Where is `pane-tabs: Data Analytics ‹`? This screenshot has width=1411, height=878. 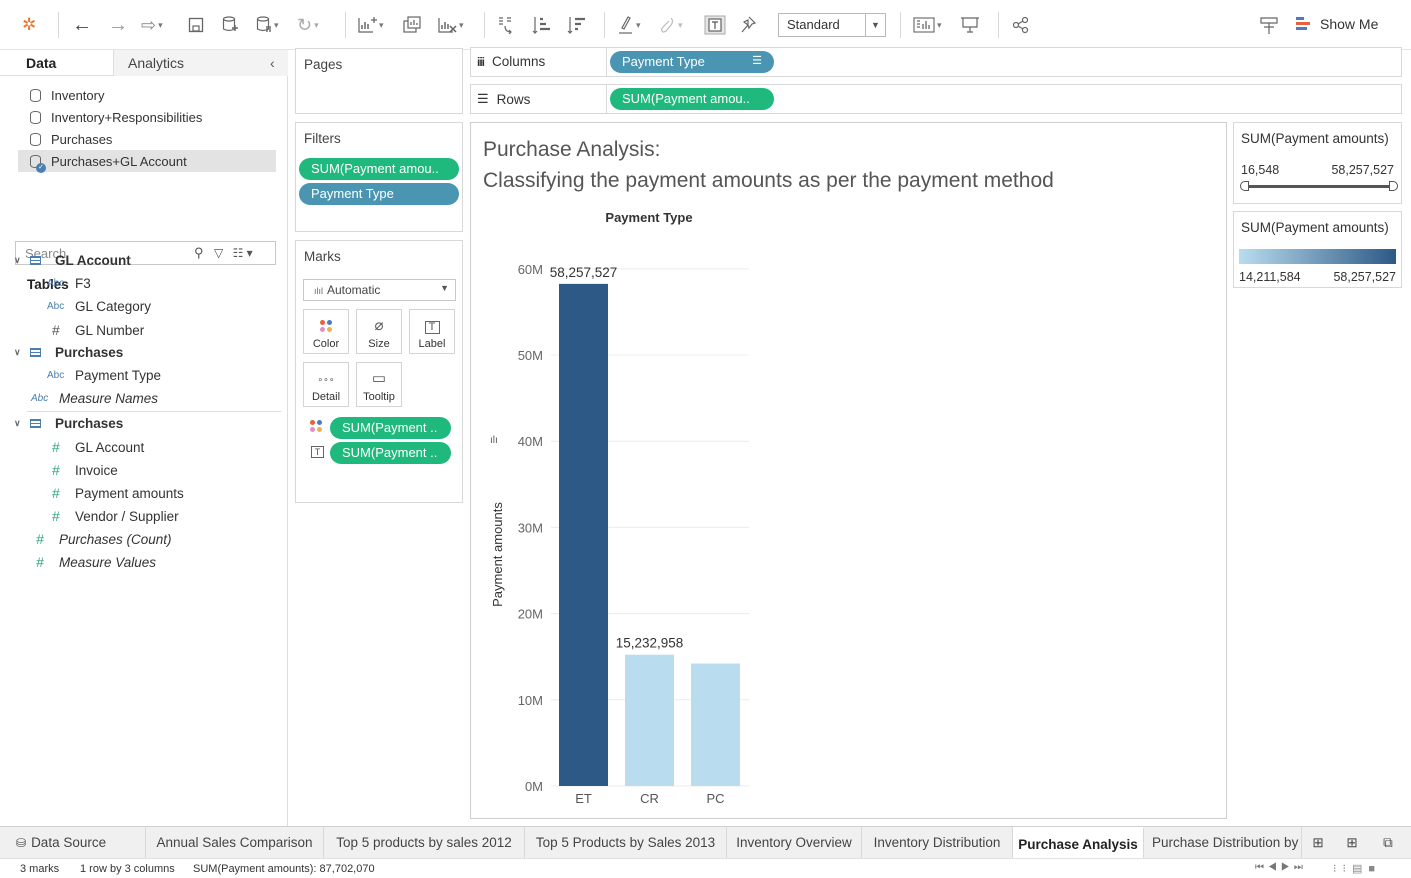
pane-tabs: Data Analytics ‹ is located at coordinates (144, 63).